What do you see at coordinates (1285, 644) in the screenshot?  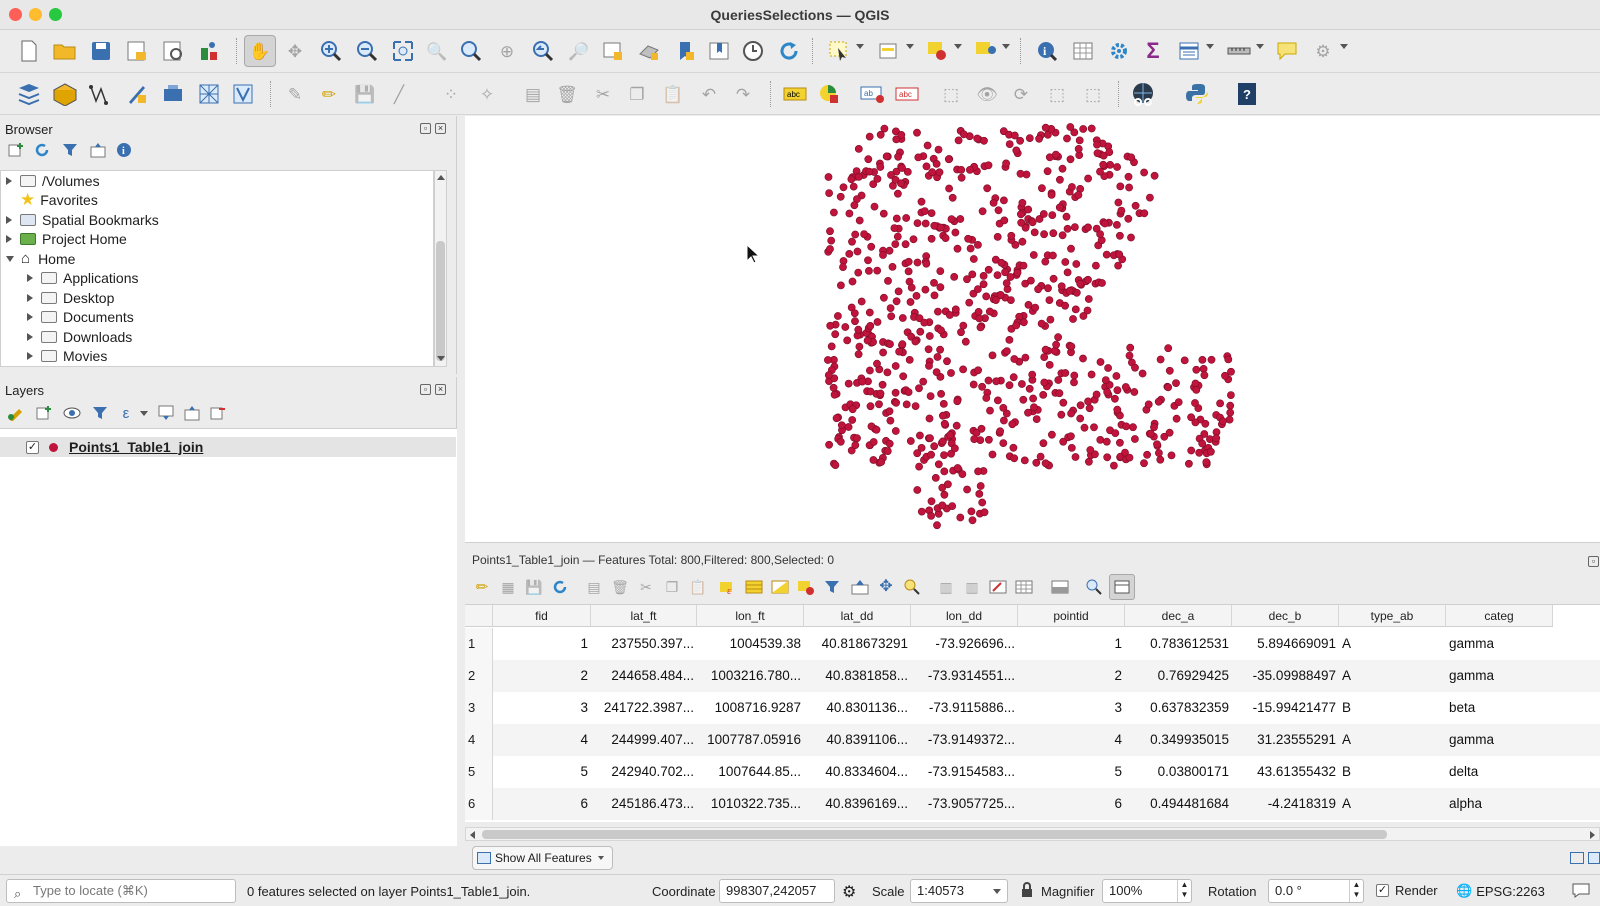 I see `table-cell: 5.894669091` at bounding box center [1285, 644].